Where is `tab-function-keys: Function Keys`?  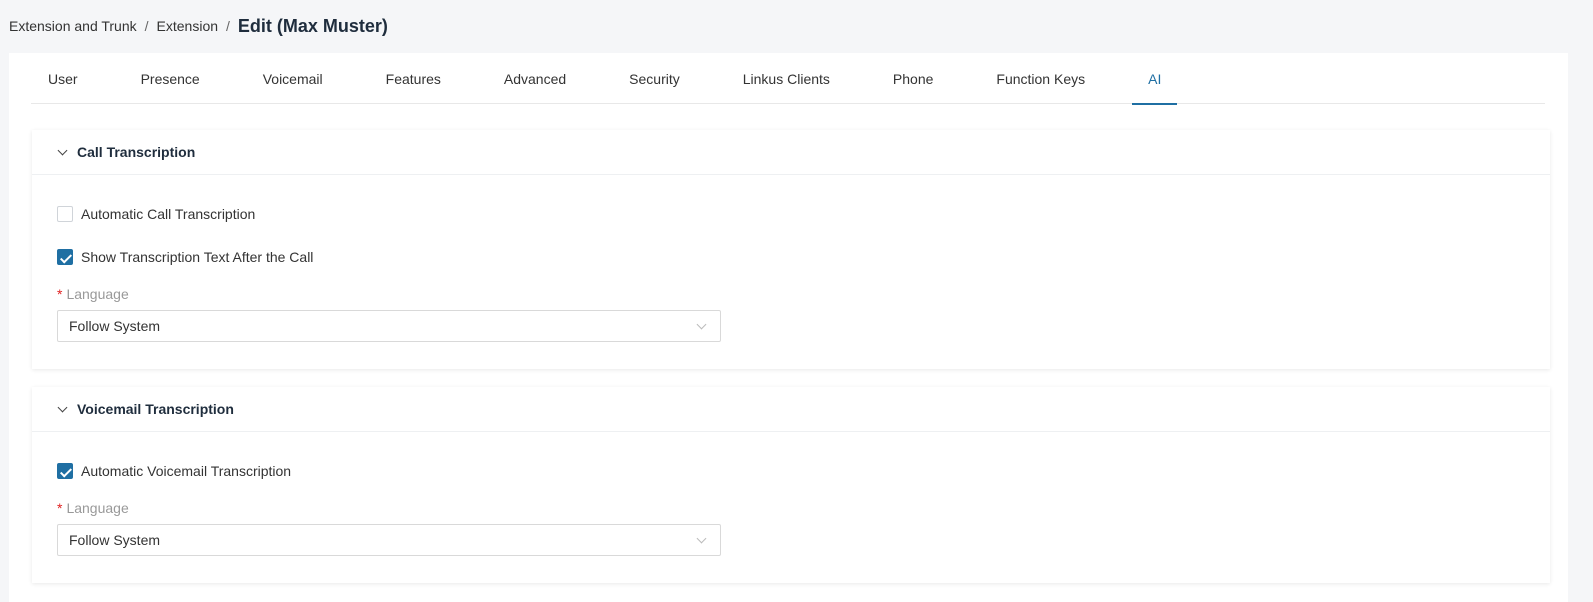
tab-function-keys: Function Keys is located at coordinates (1040, 78).